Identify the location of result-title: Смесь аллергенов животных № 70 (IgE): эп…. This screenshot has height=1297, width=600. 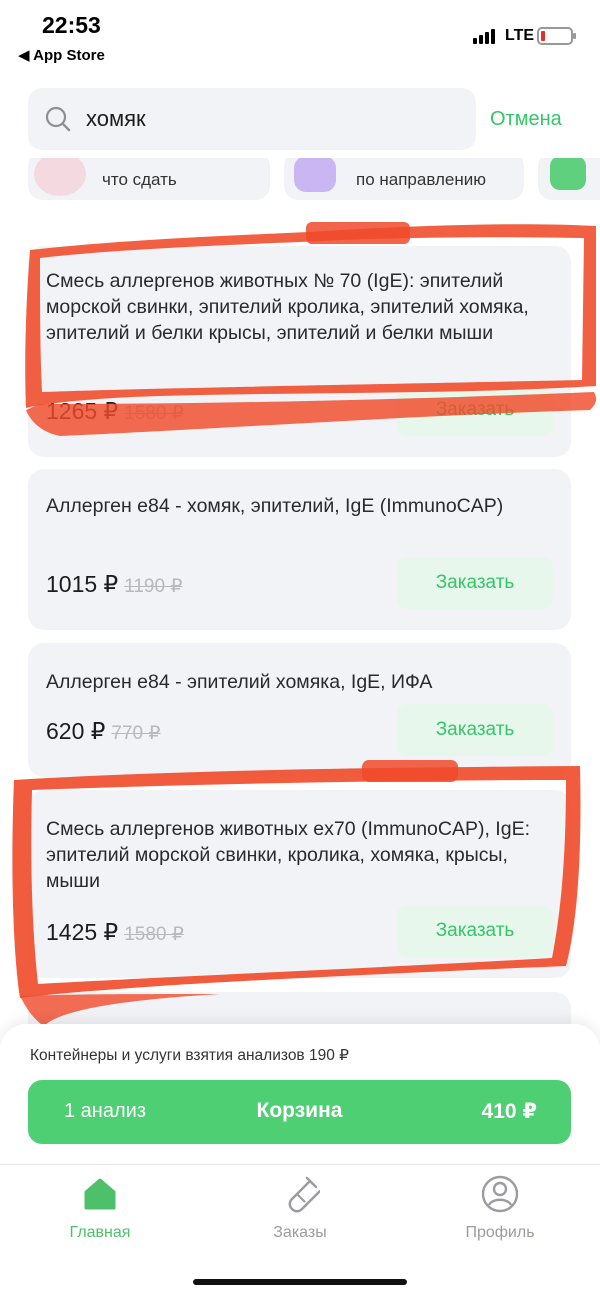
(287, 307).